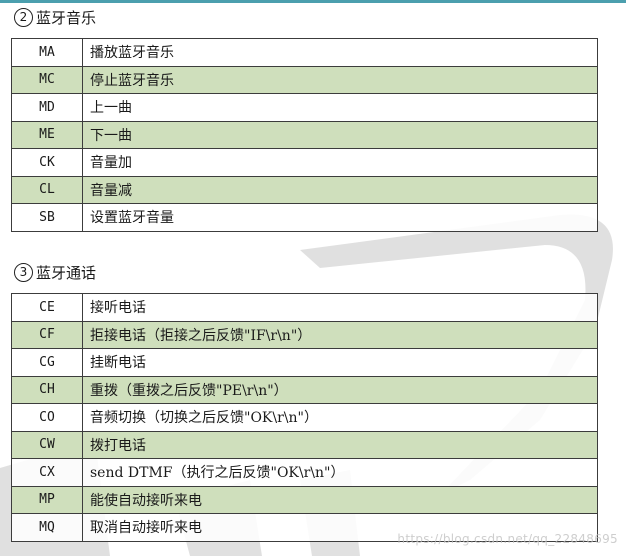  I want to click on command-description-cell: 音量加, so click(340, 162).